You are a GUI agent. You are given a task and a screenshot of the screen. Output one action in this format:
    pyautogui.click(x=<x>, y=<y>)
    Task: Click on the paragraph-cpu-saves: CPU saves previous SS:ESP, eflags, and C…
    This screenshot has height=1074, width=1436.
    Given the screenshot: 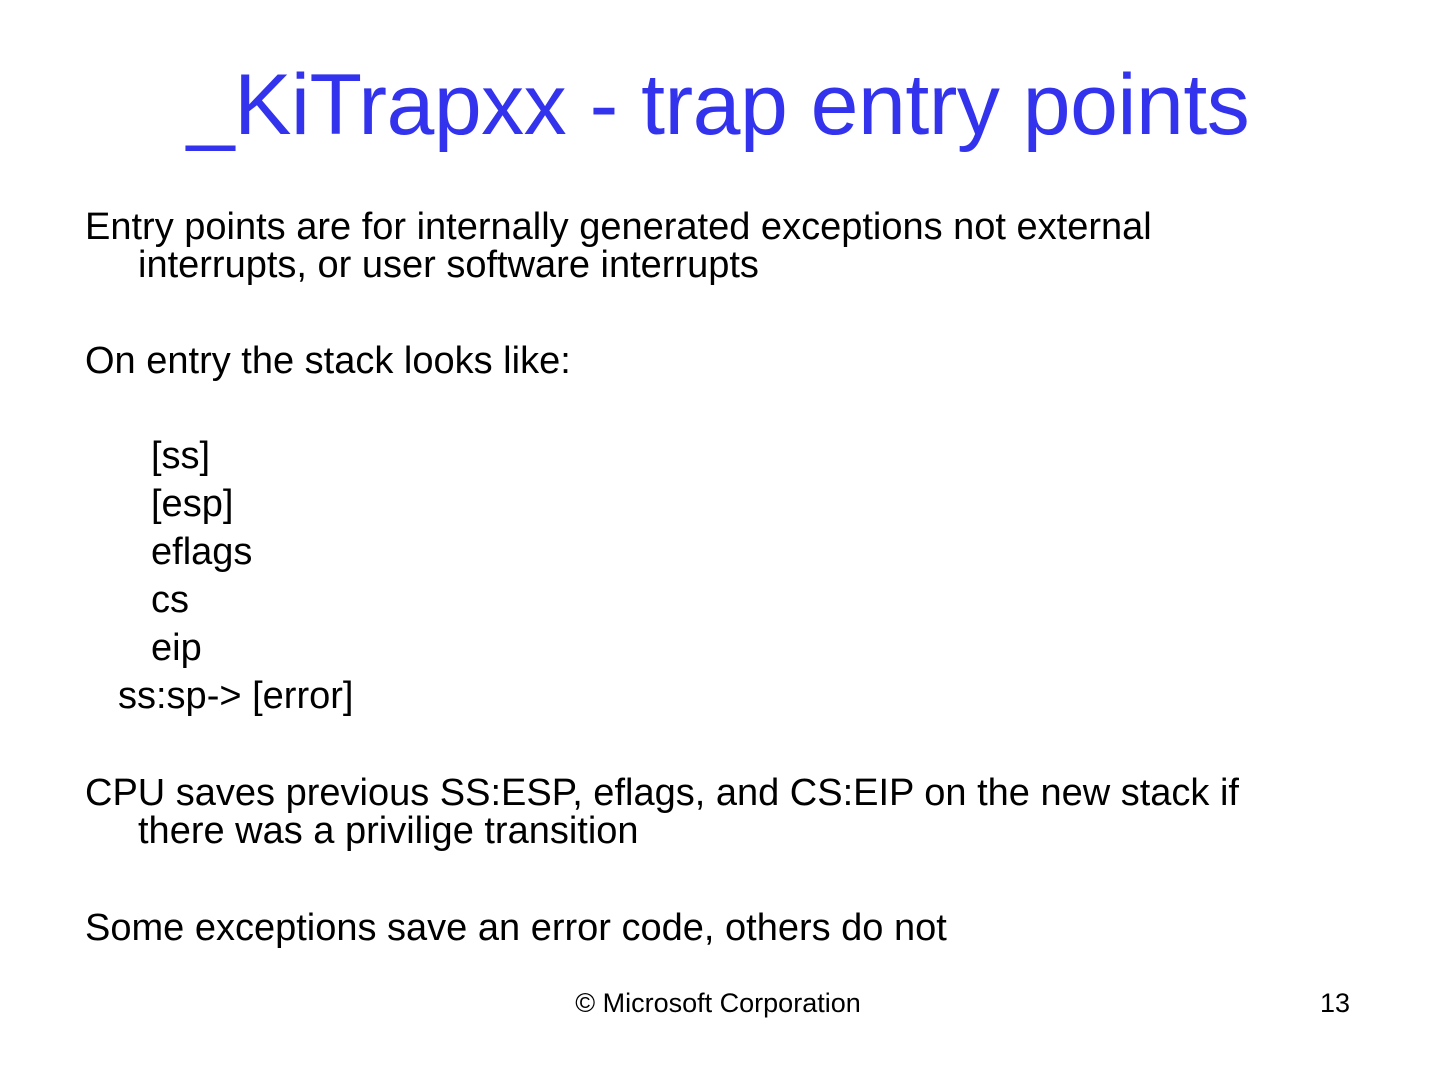 What is the action you would take?
    pyautogui.click(x=730, y=812)
    